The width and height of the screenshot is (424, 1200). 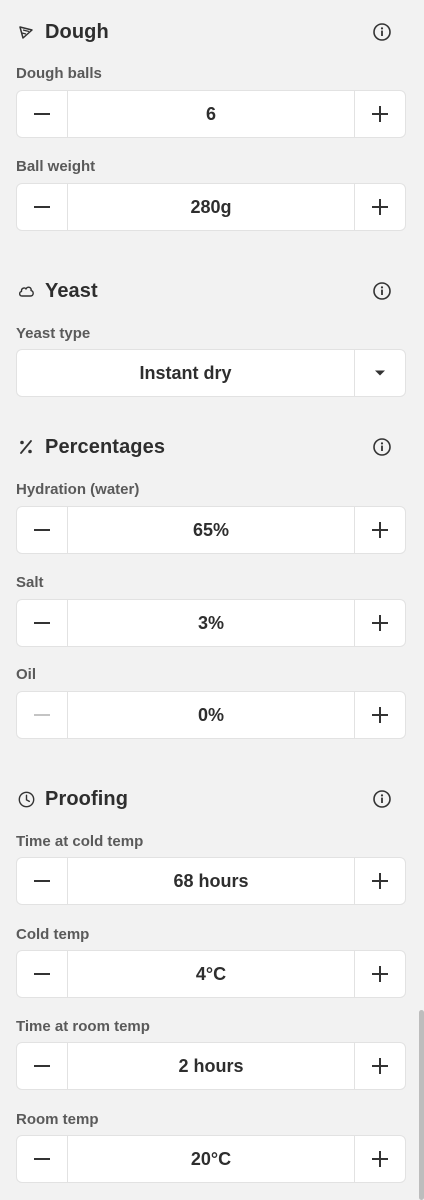 I want to click on ball-weight-field: Ball weight 280g, so click(x=212, y=194).